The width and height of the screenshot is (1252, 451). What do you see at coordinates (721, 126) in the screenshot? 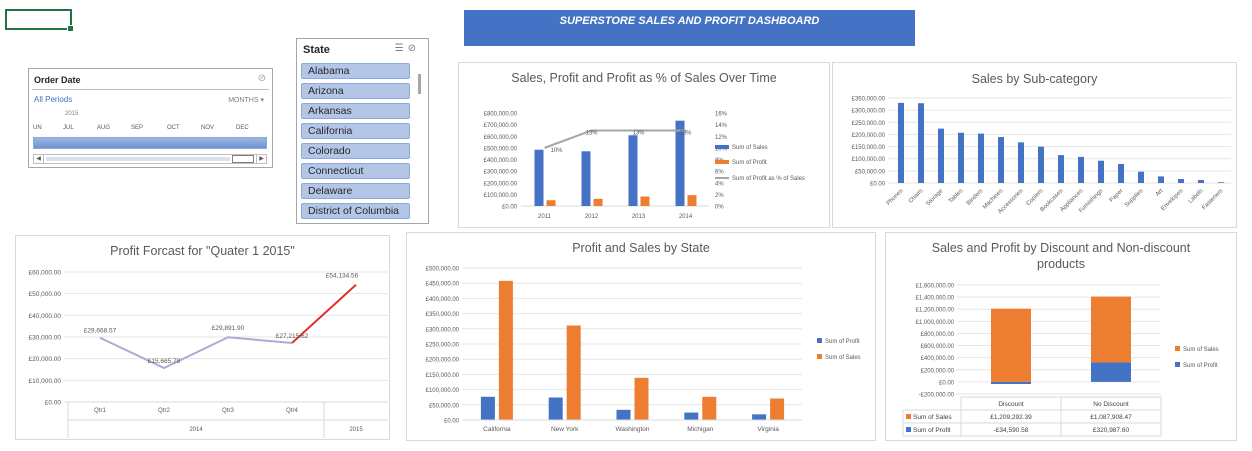
I see `y2-tick-label: 14%` at bounding box center [721, 126].